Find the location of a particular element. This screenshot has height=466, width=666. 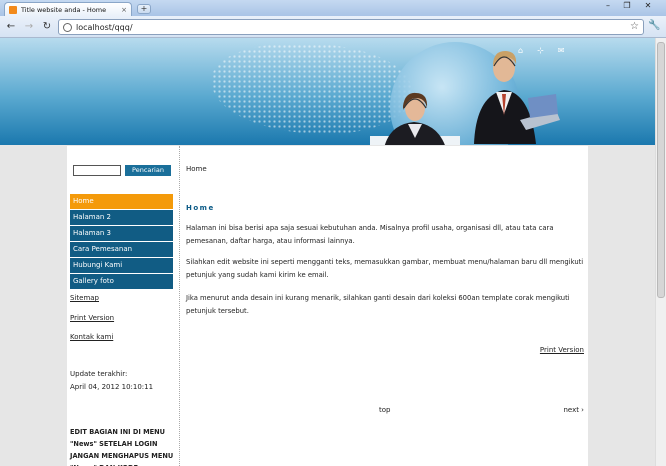

header-icons: ⌂ ⊹ ✉ is located at coordinates (541, 50).